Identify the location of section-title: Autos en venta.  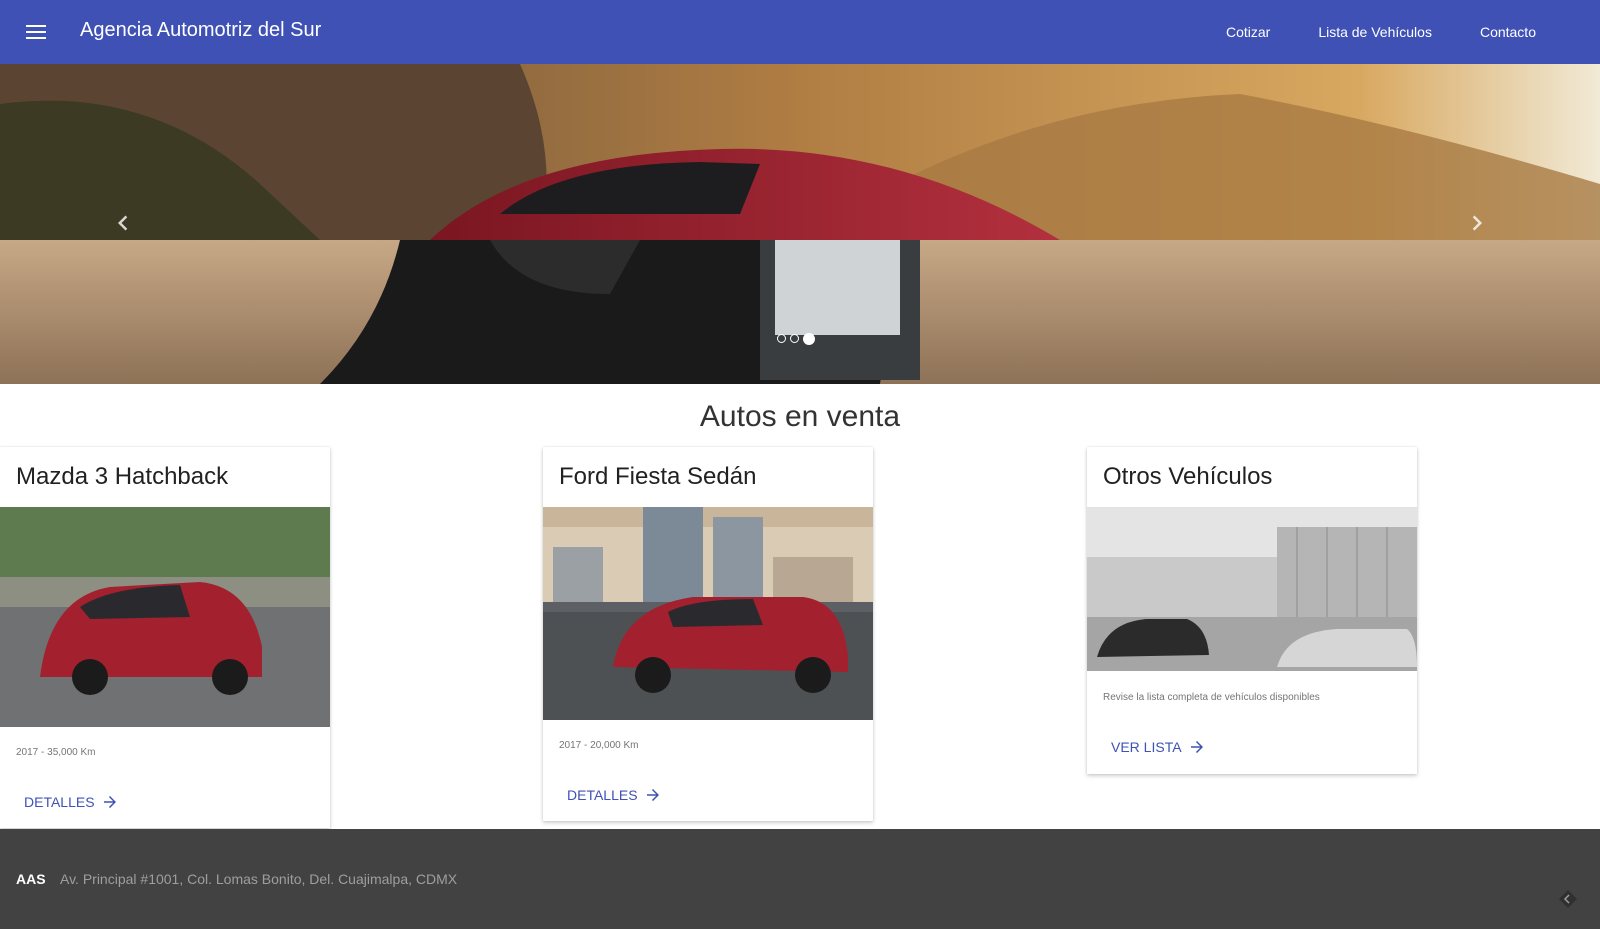
(800, 416).